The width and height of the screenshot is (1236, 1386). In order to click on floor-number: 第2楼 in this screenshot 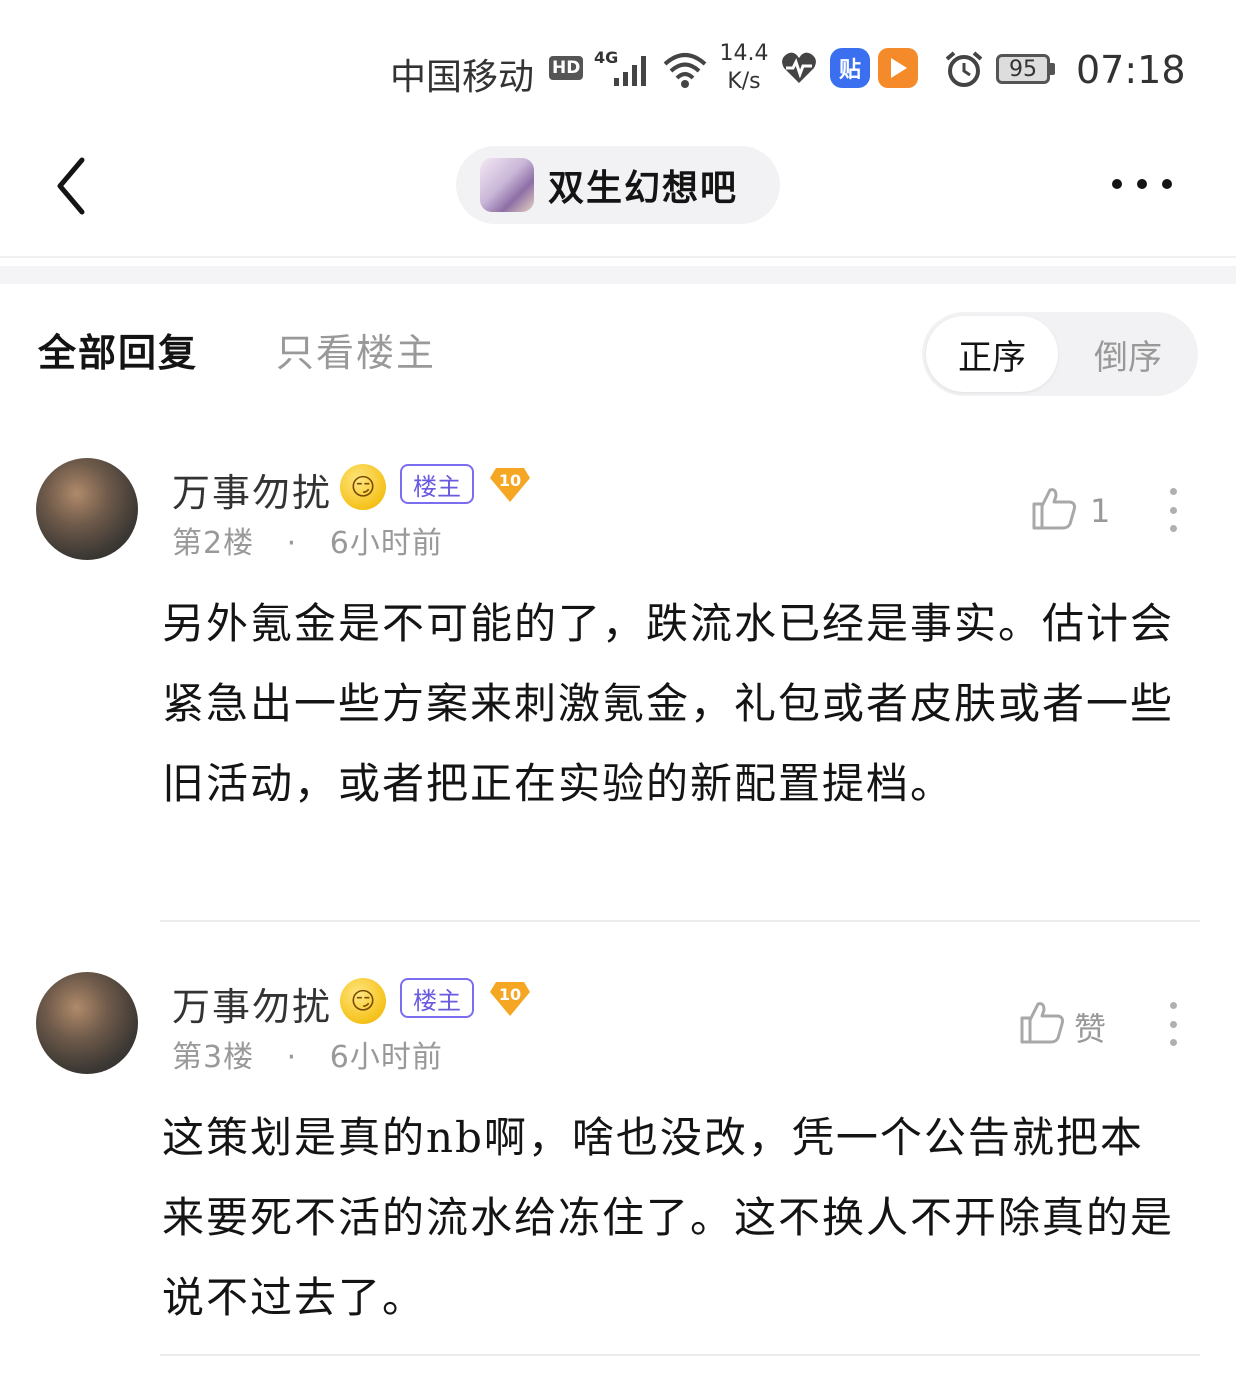, I will do `click(213, 543)`.